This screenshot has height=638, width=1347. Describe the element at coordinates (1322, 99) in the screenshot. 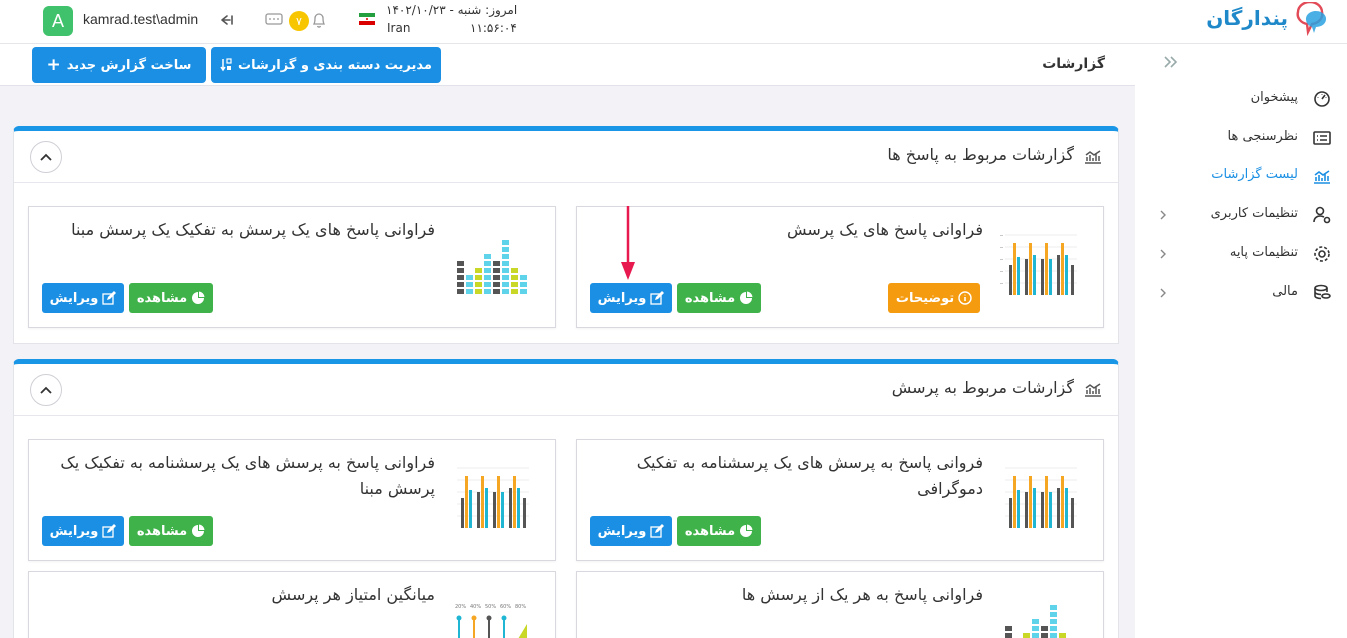

I see `dashboard-icon` at that location.